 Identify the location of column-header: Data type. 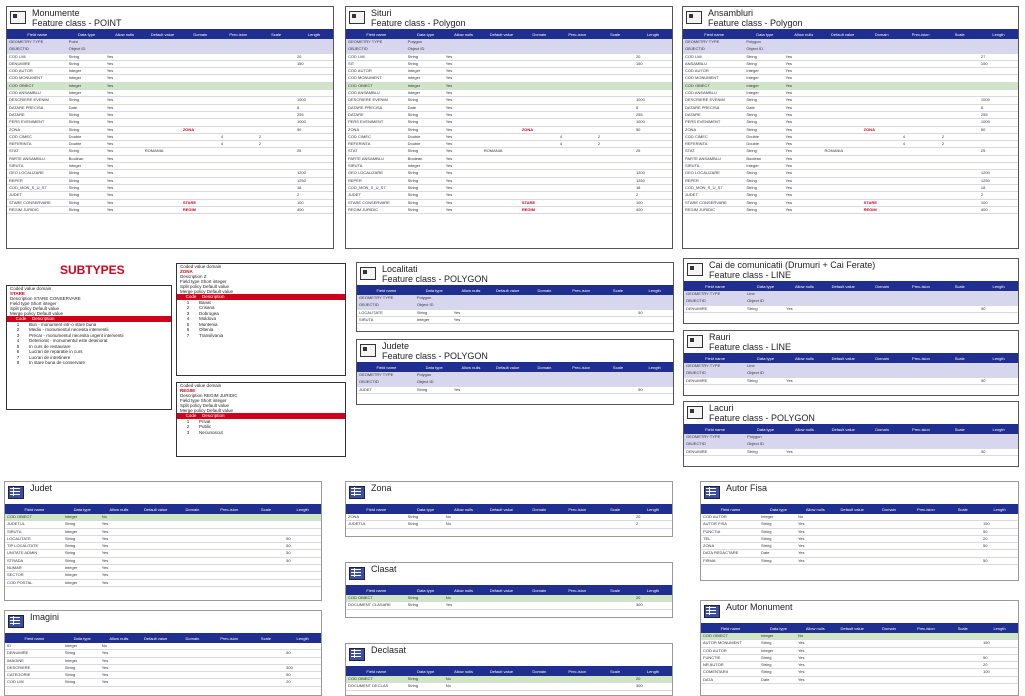
(426, 509).